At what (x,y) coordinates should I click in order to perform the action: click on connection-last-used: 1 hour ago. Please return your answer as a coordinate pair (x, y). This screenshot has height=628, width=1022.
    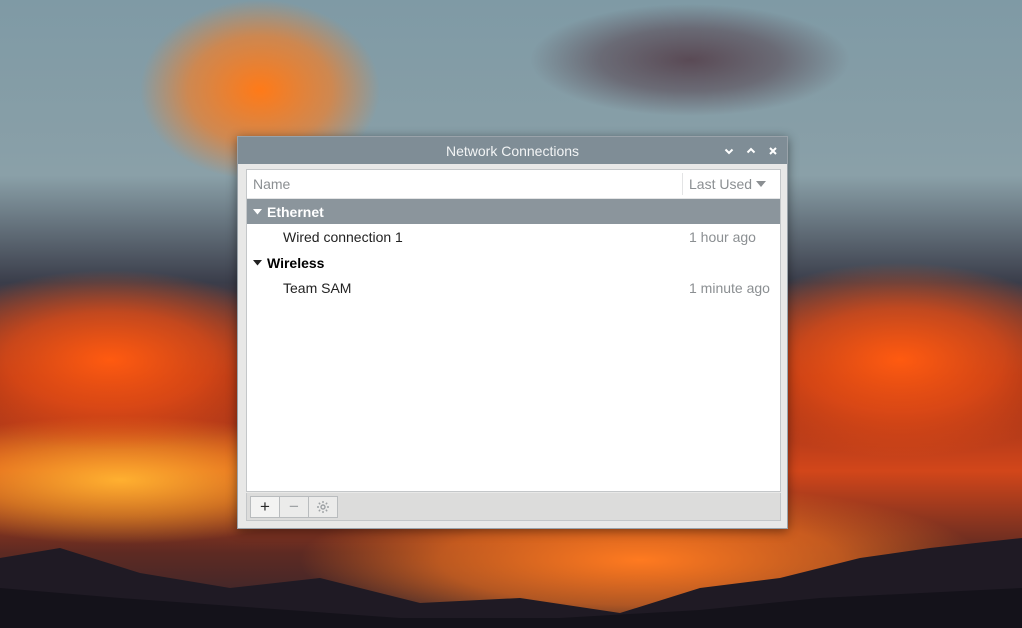
    Looking at the image, I should click on (722, 237).